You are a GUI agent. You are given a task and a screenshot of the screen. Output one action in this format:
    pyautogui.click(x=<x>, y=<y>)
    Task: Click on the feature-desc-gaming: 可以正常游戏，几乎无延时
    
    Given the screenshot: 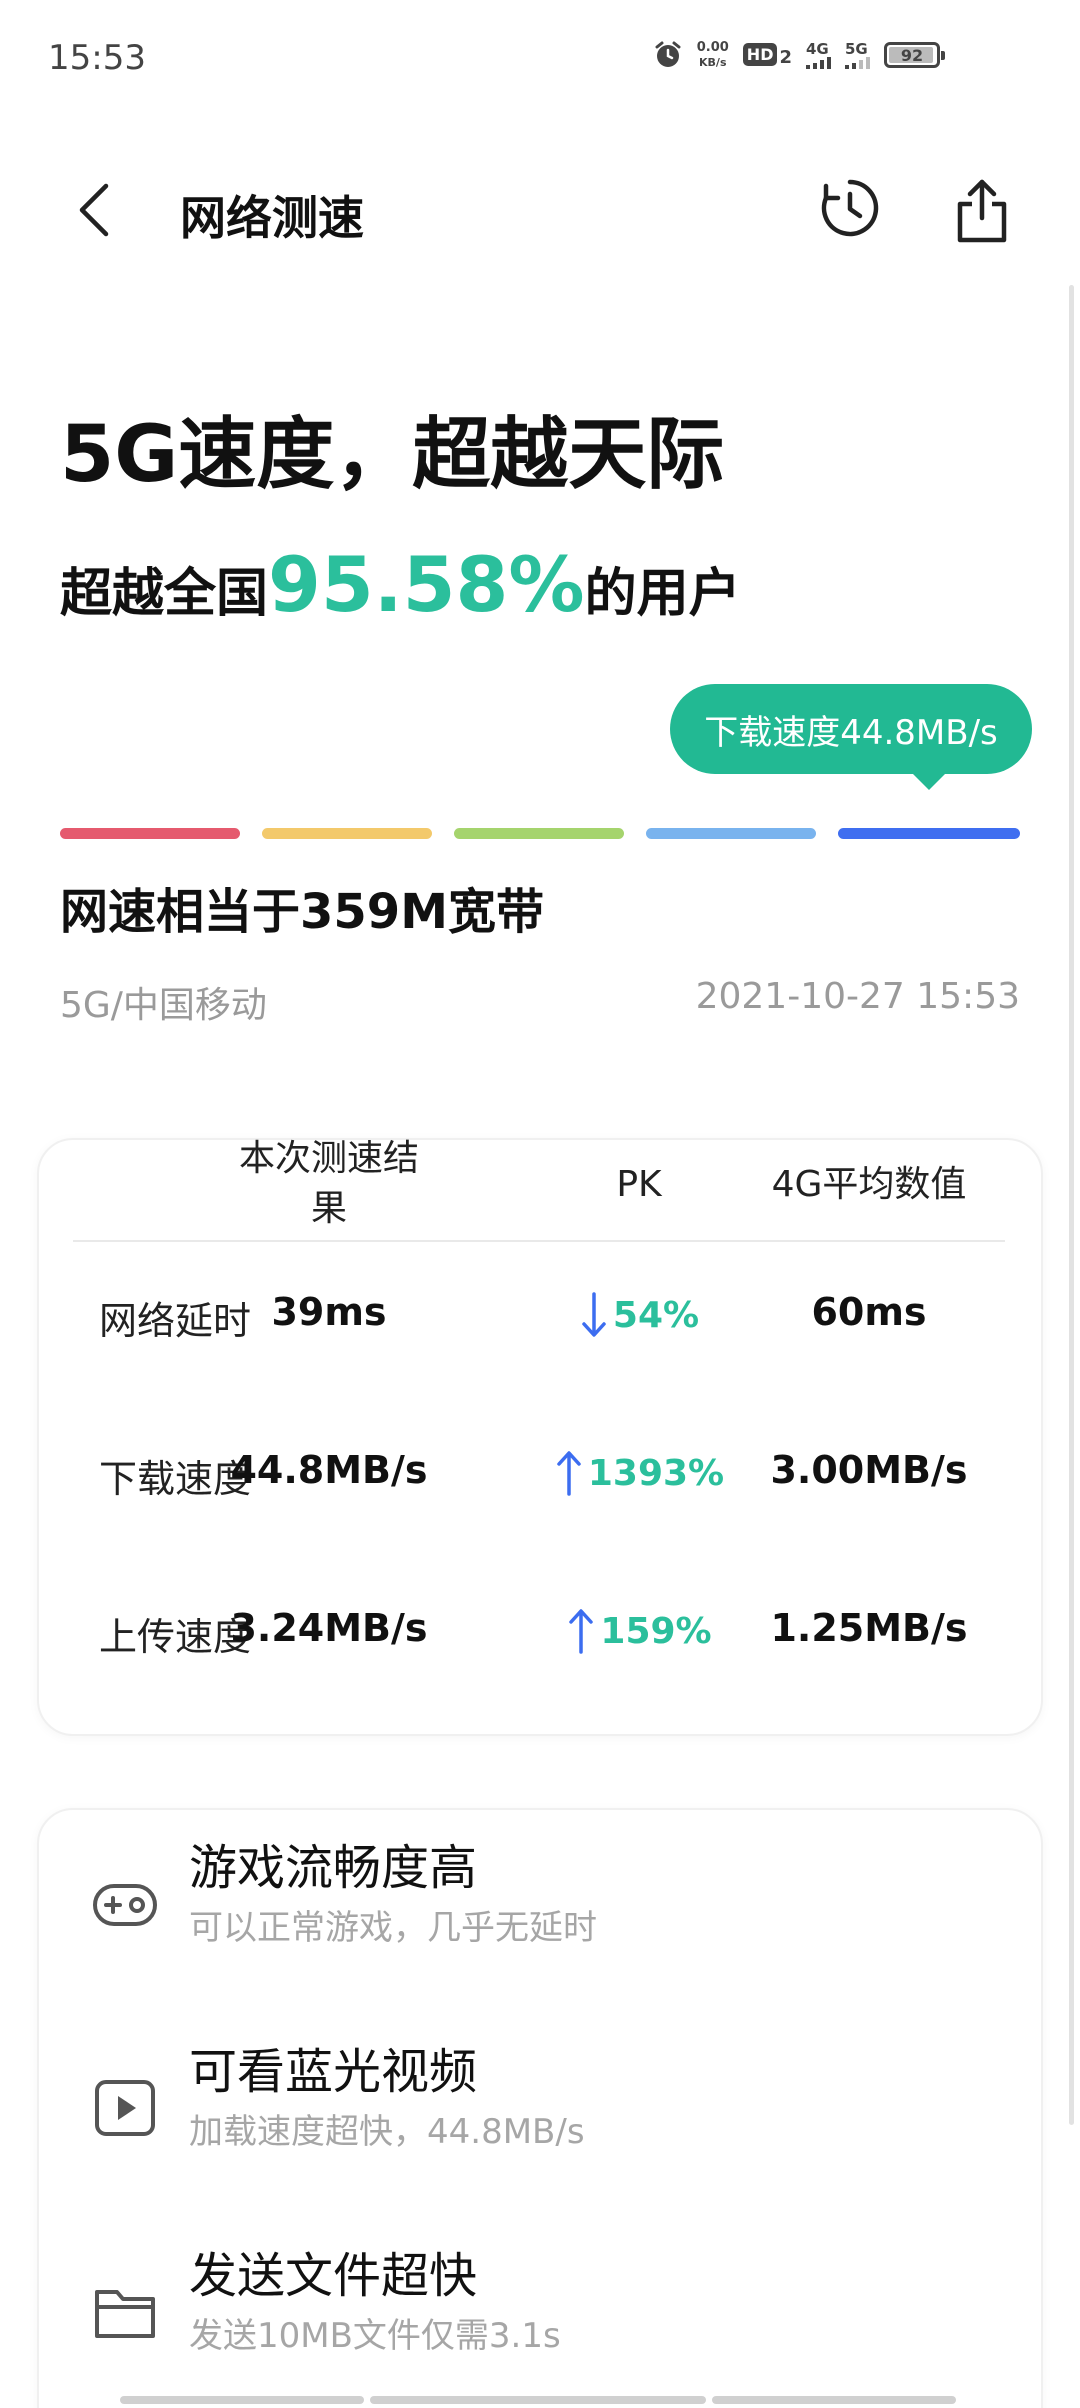 What is the action you would take?
    pyautogui.click(x=393, y=1928)
    